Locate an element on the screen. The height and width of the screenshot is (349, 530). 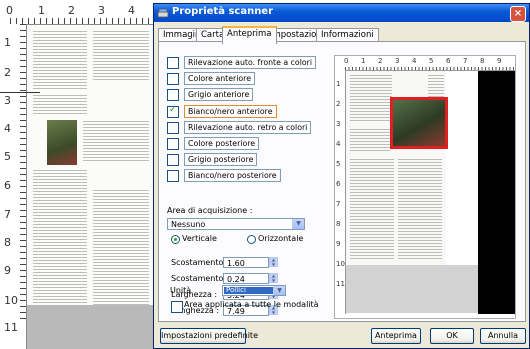
image-type-item: Grigio posteriore is located at coordinates (222, 160).